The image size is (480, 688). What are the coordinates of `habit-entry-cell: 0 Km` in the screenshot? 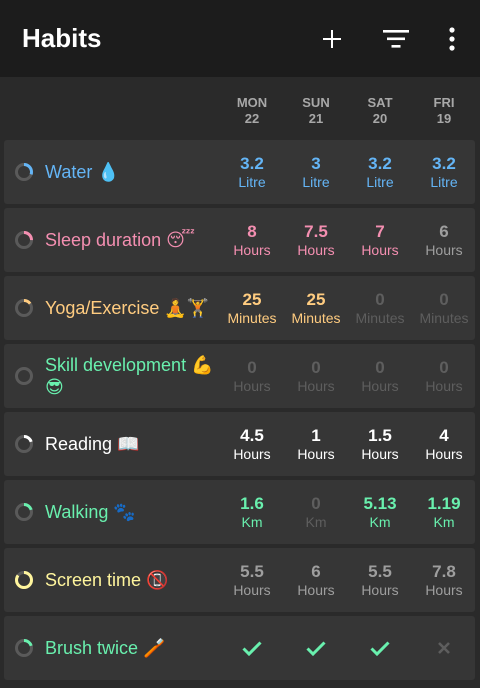 It's located at (316, 512).